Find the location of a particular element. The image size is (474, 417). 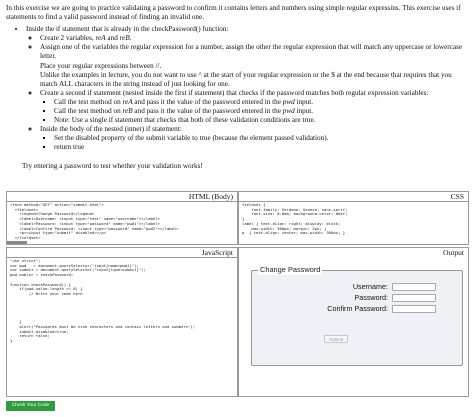

fieldset-legend: Change Password is located at coordinates (290, 270).